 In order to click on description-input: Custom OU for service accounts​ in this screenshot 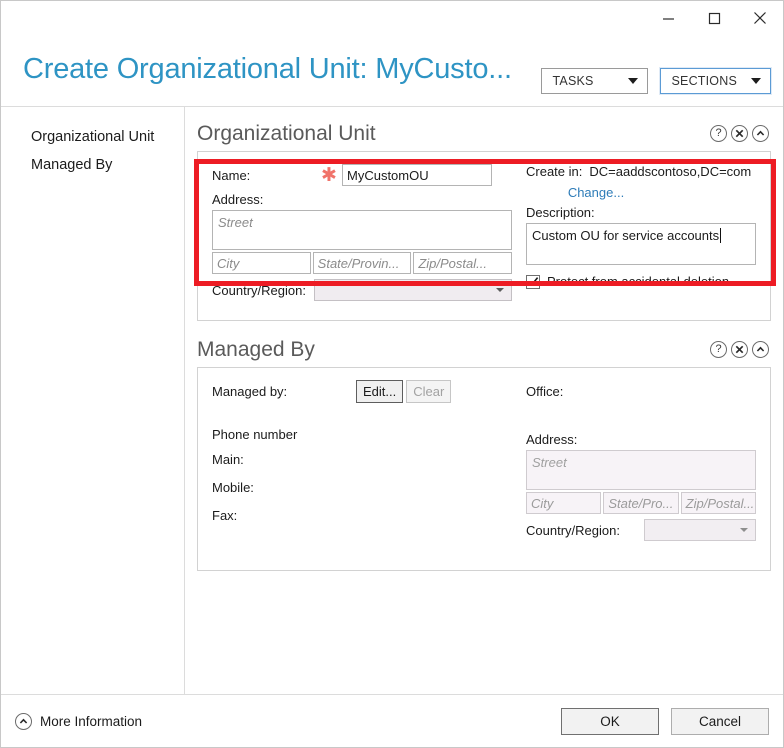, I will do `click(641, 244)`.